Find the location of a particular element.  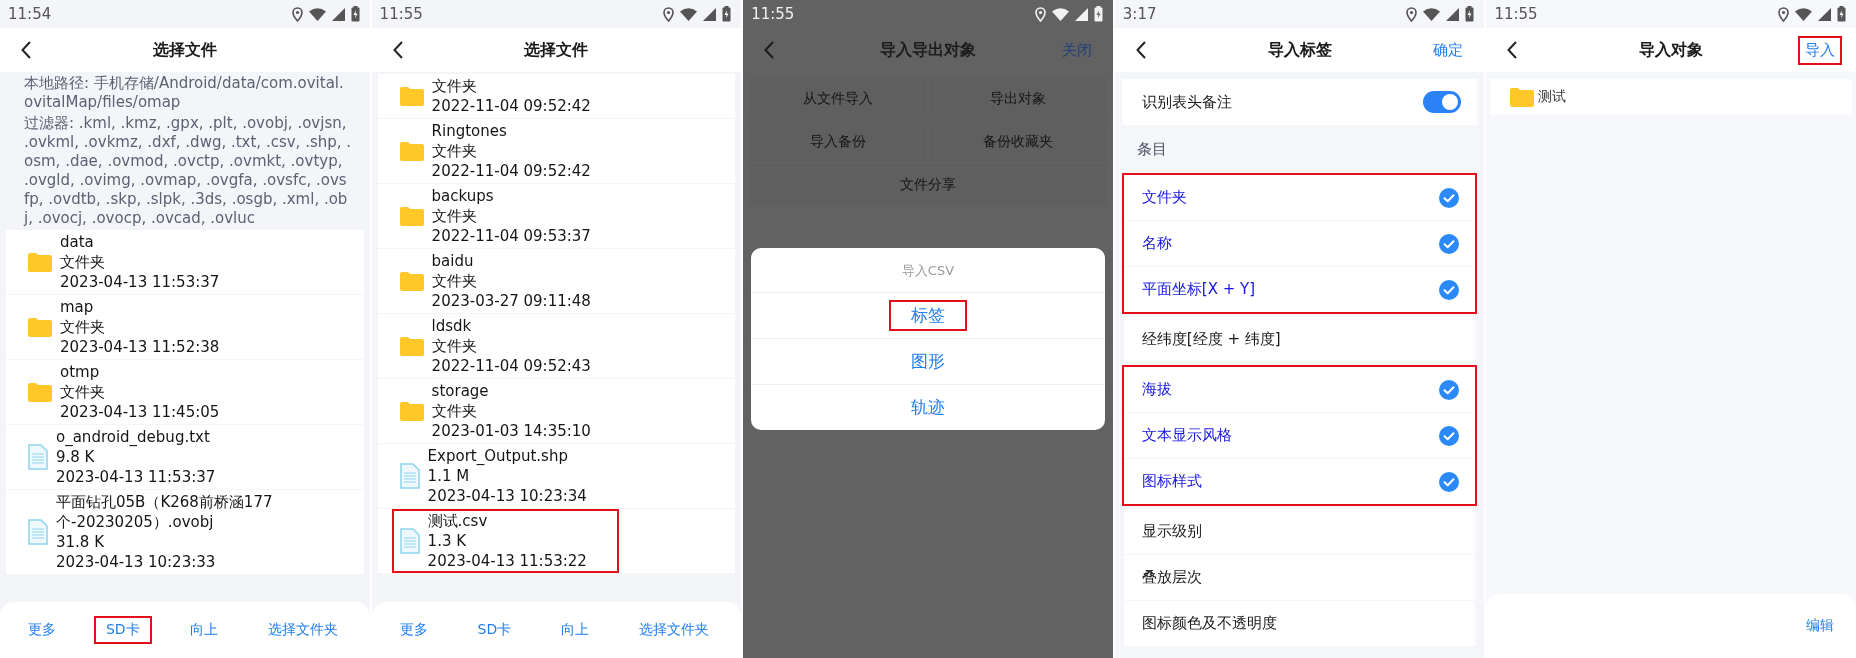

file-name: Export_Output.shp is located at coordinates (498, 456).